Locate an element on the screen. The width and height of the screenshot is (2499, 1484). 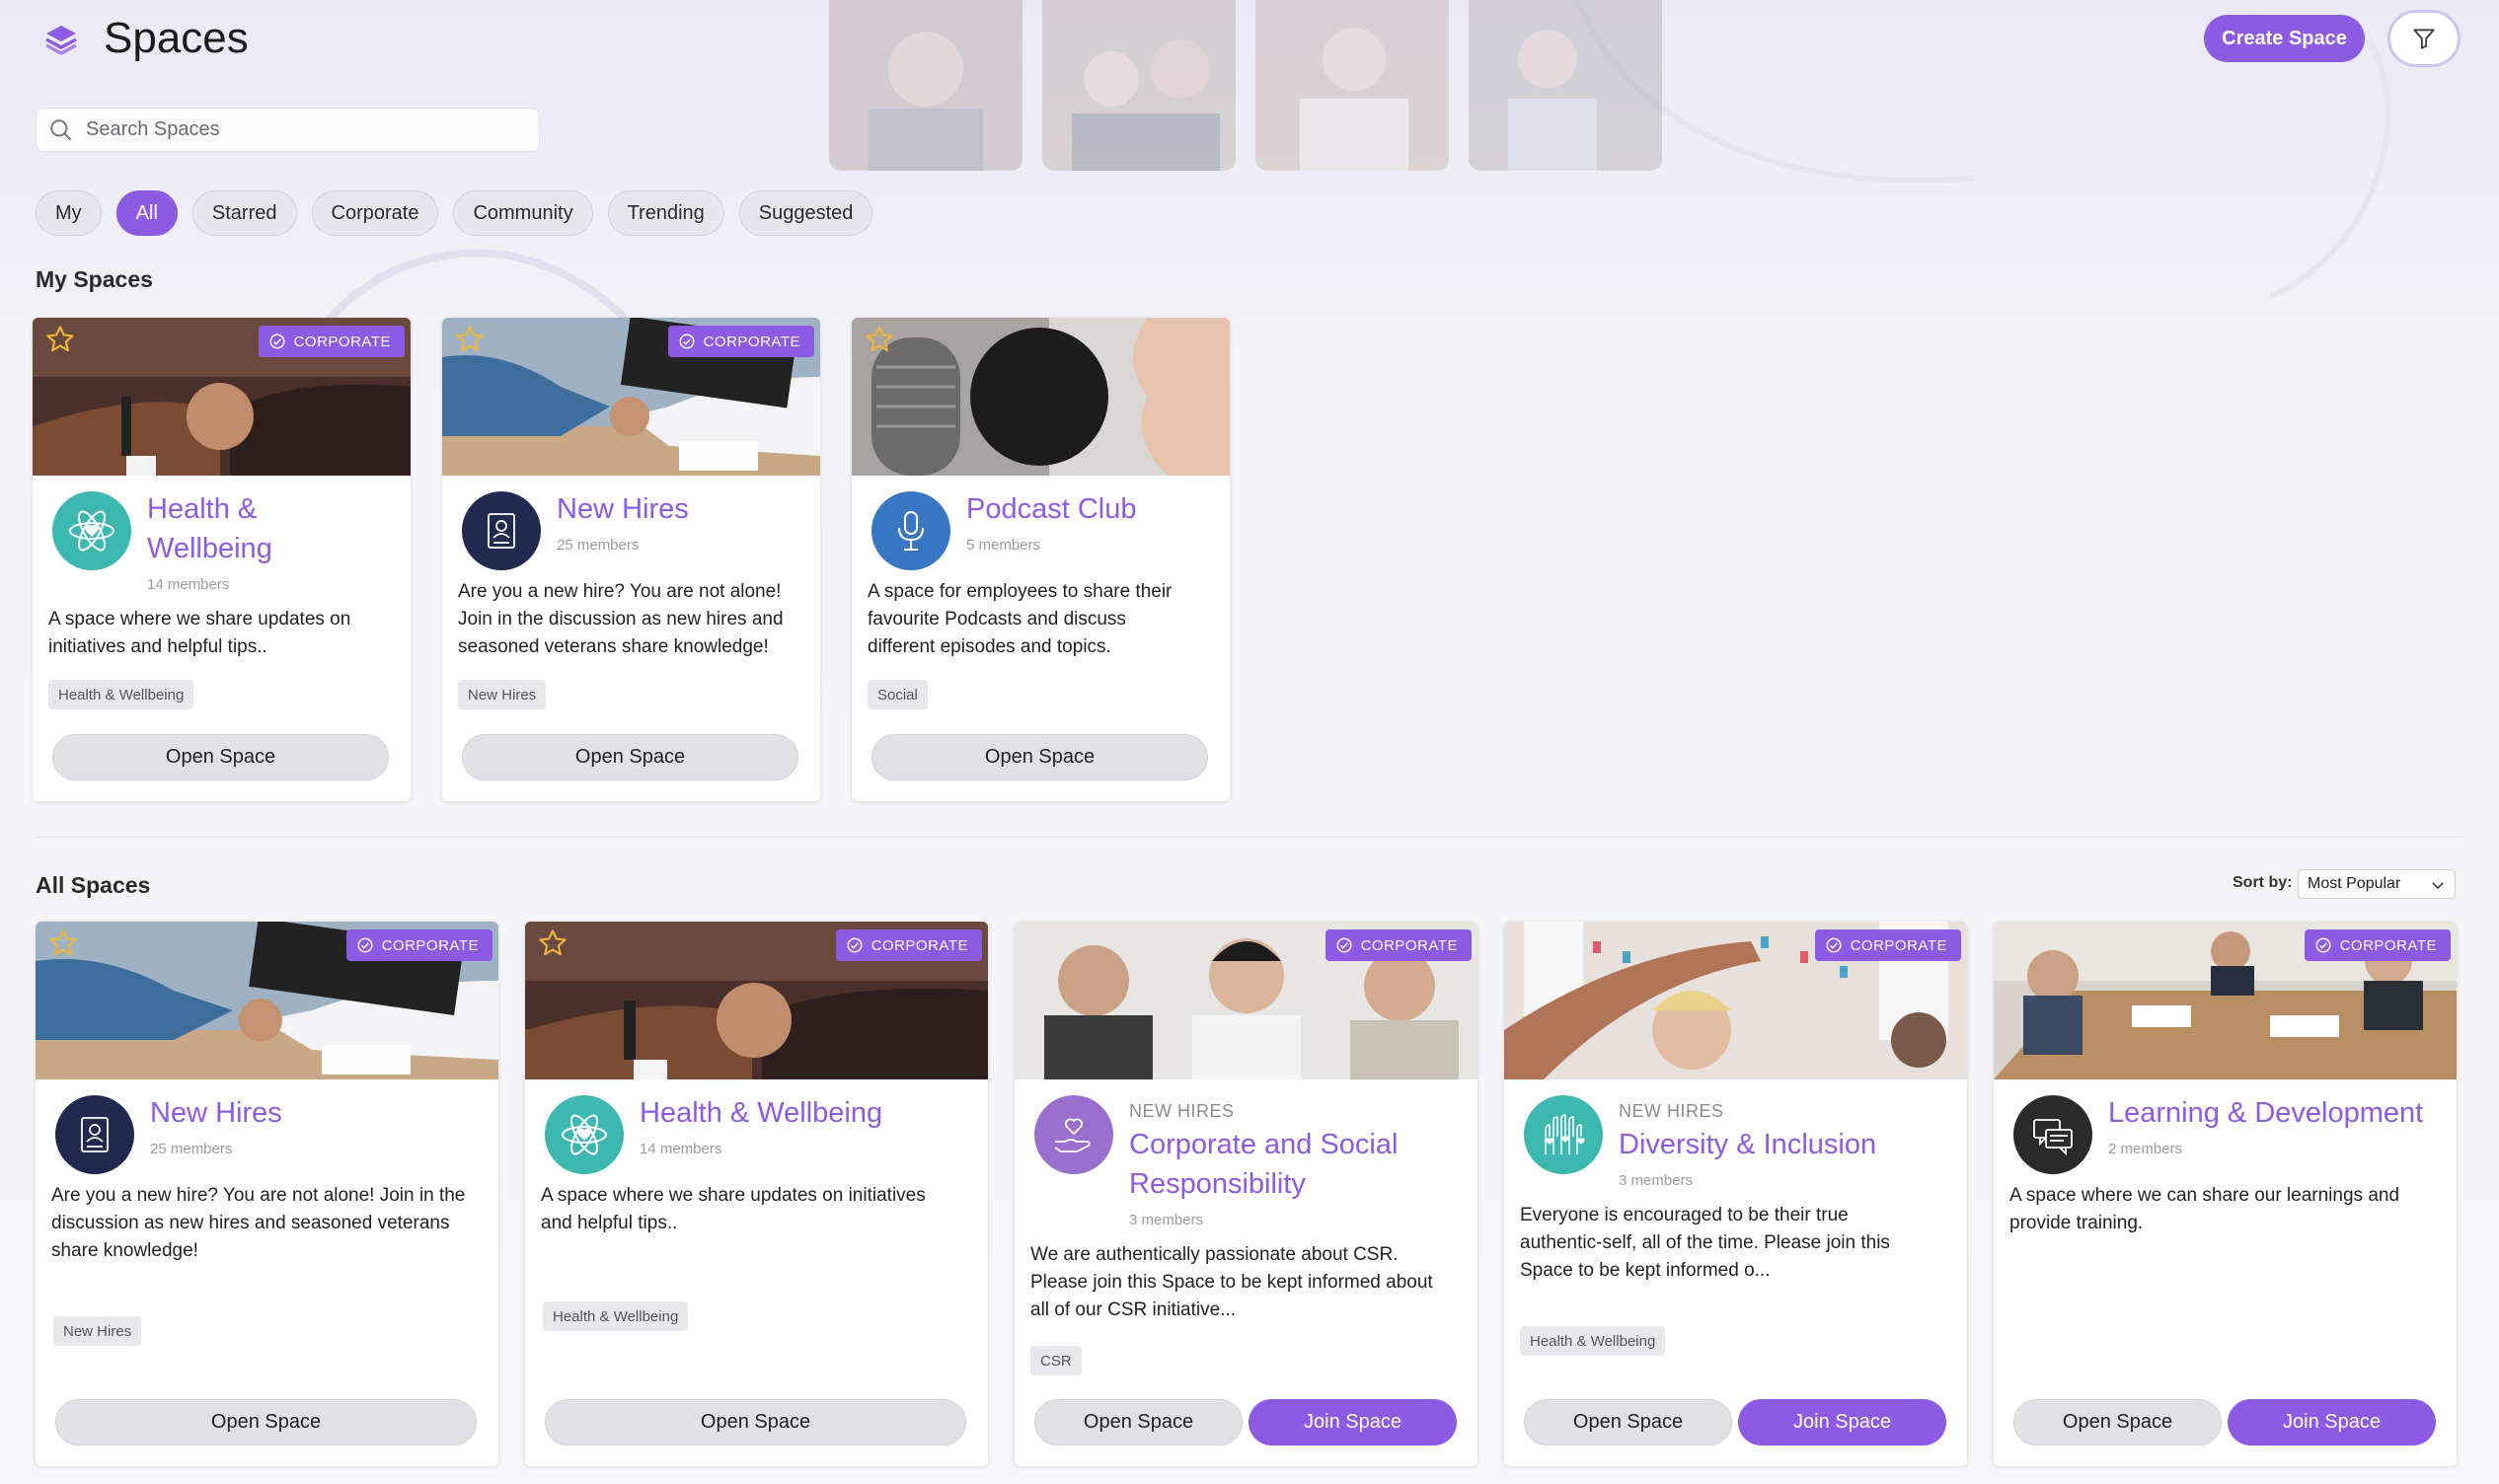
chevron-down-icon is located at coordinates (2438, 886).